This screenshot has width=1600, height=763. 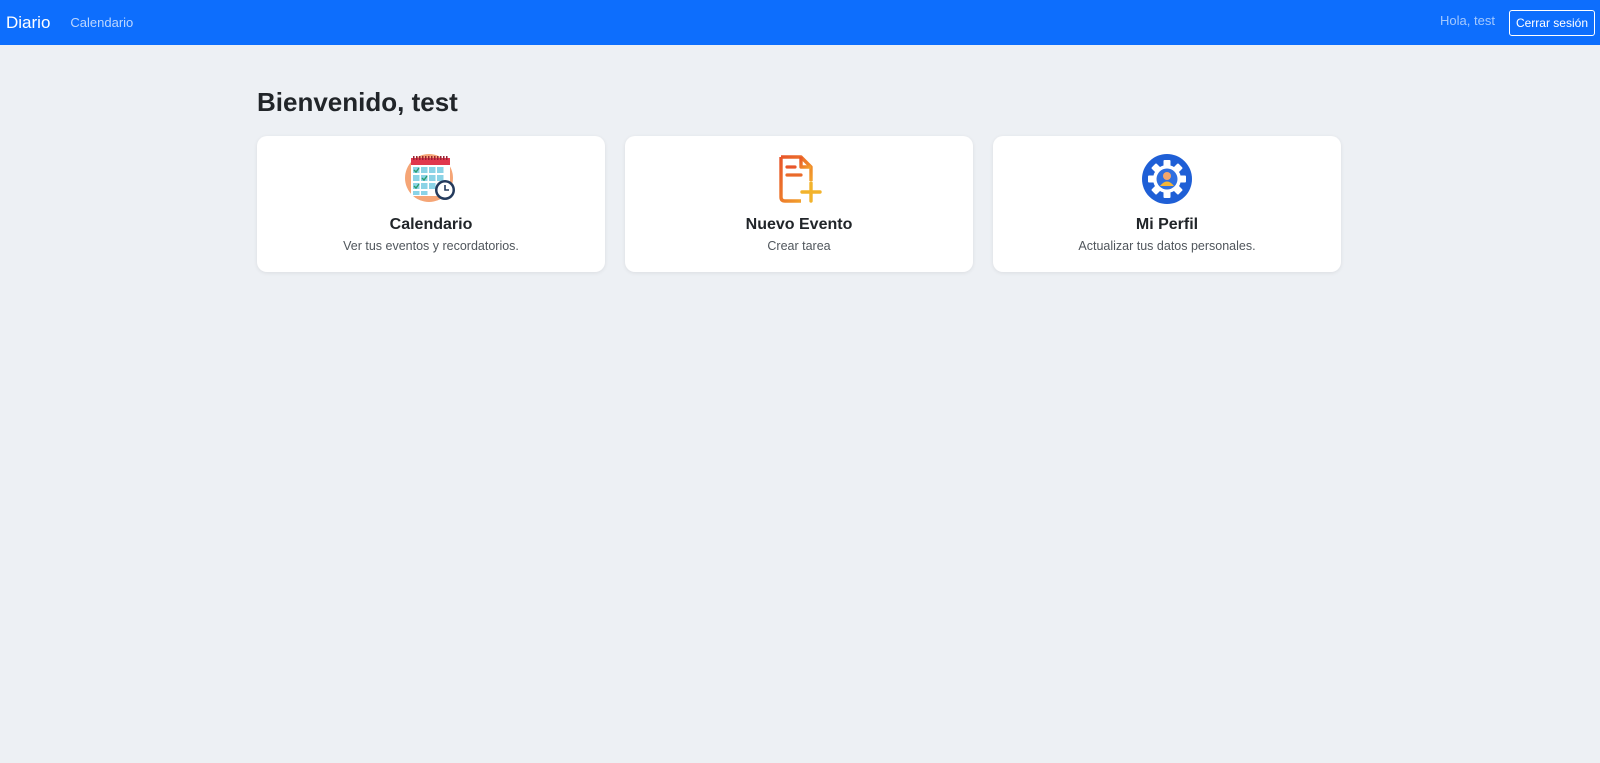 I want to click on card-title: Nuevo Evento, so click(x=799, y=224).